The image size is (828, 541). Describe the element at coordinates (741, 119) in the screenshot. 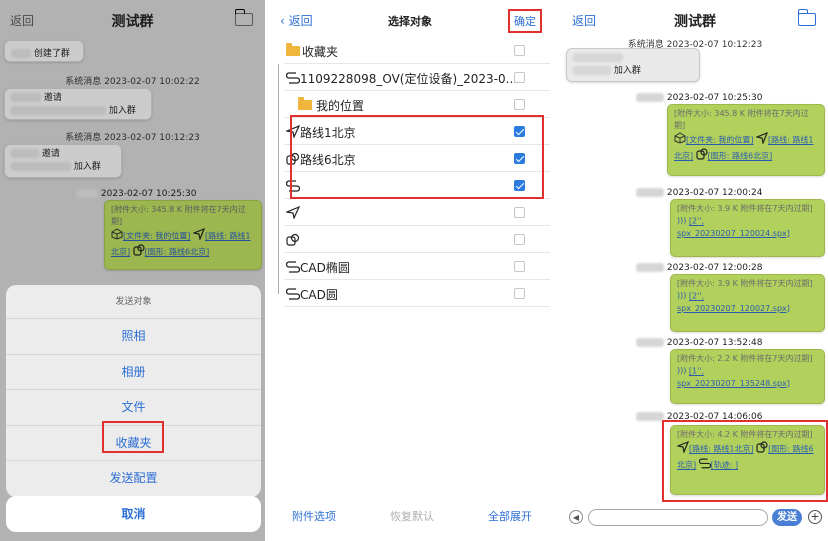

I see `attachment-size: [附件大小: 345.8 K 附件将在7天内过期]` at that location.